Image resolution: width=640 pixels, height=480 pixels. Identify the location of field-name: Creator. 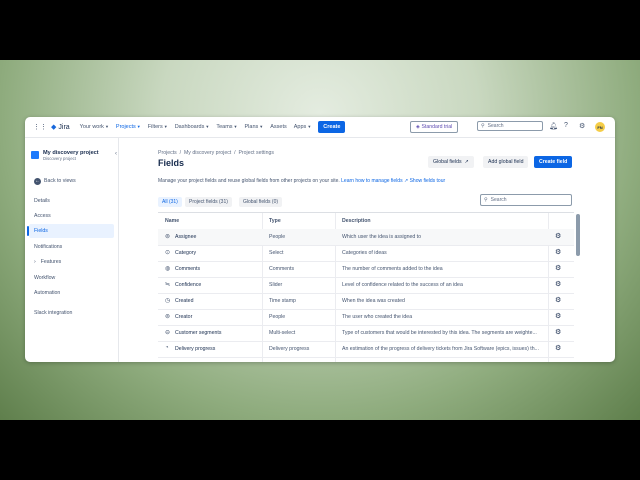
(184, 317).